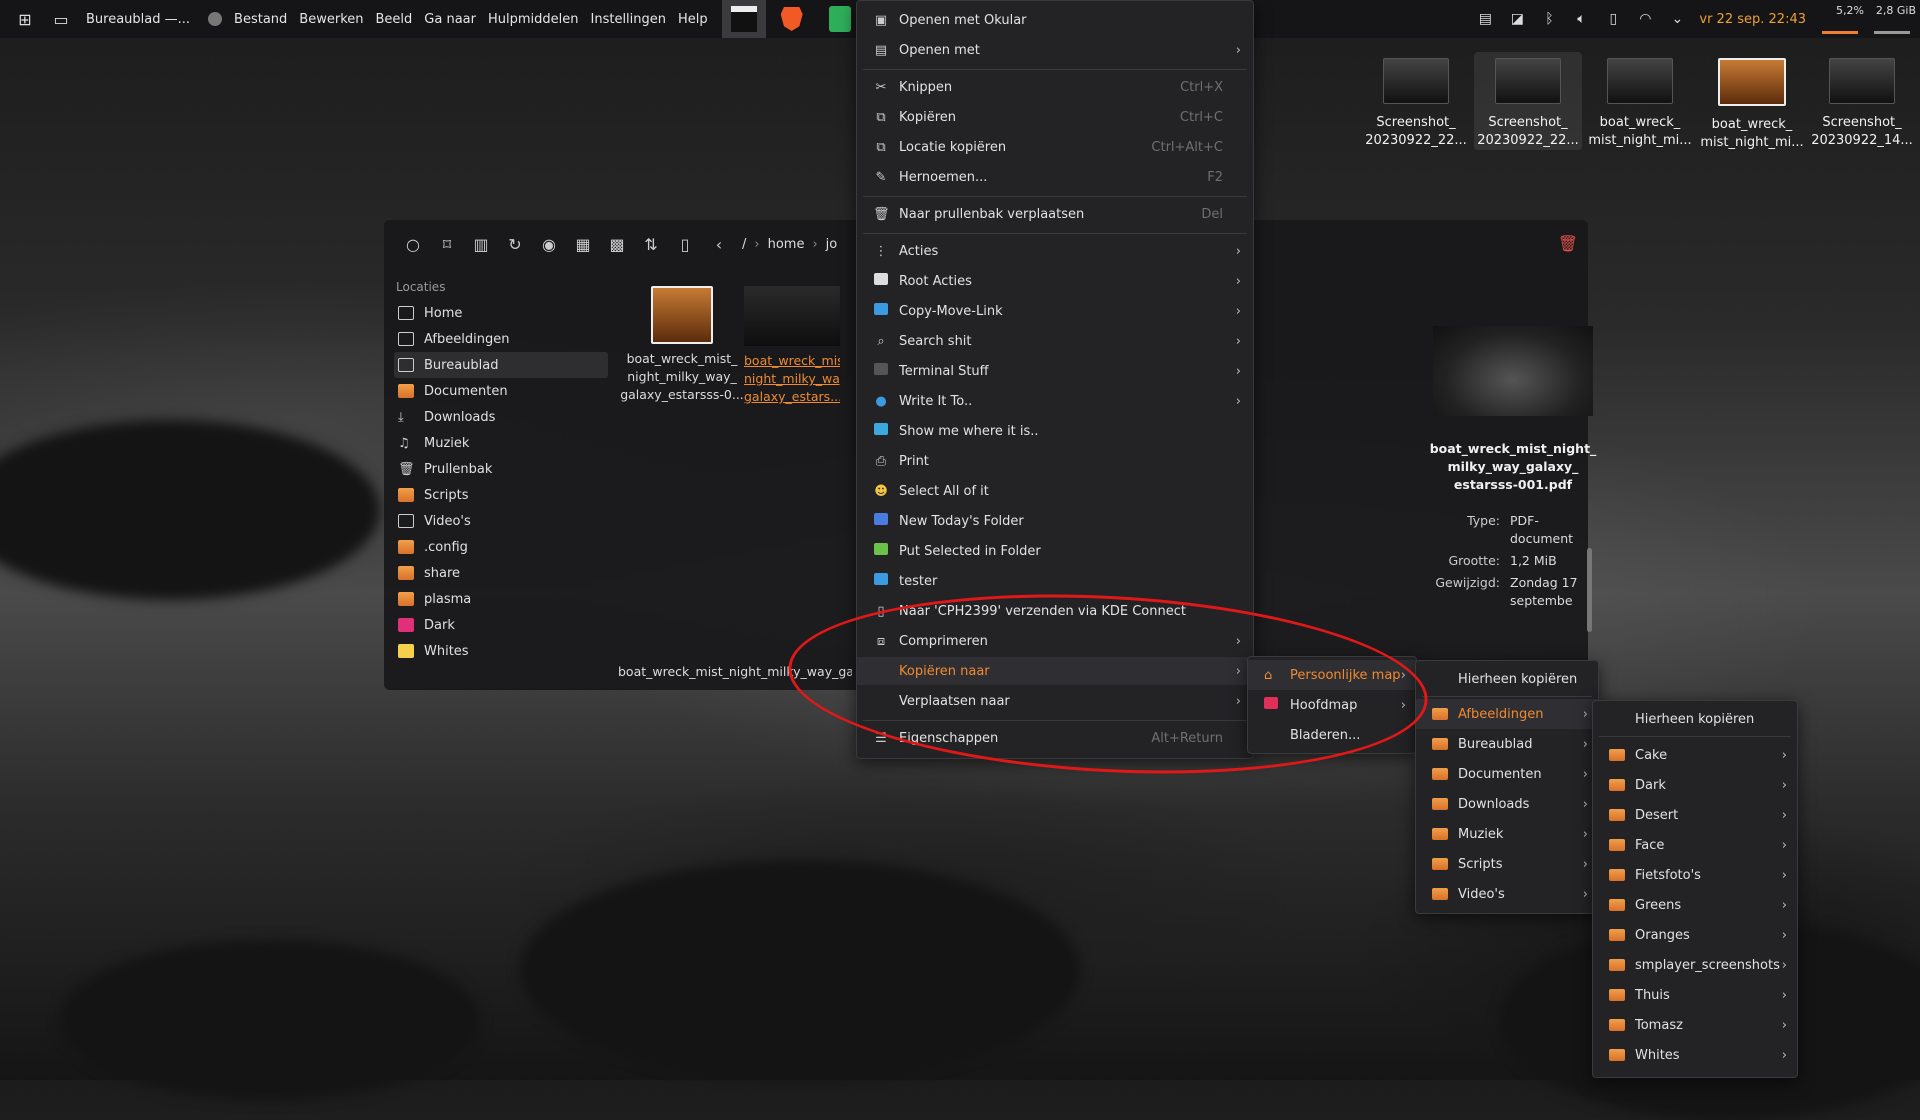  I want to click on bookmark-icon: ⌑, so click(447, 244).